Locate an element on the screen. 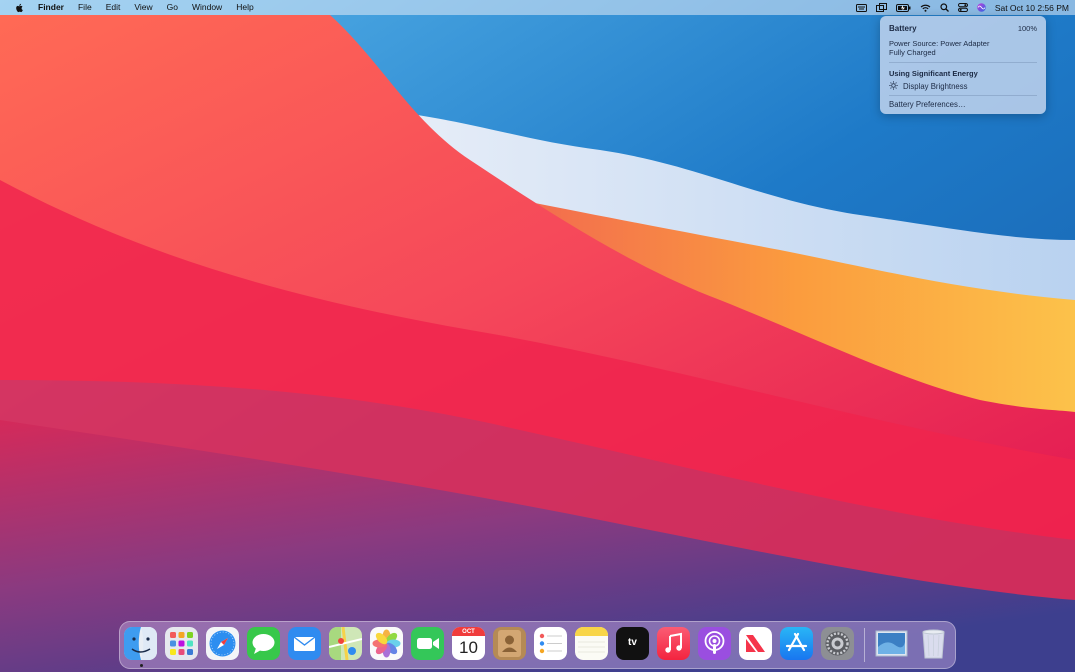 The width and height of the screenshot is (1075, 672). mail-icon is located at coordinates (304, 643).